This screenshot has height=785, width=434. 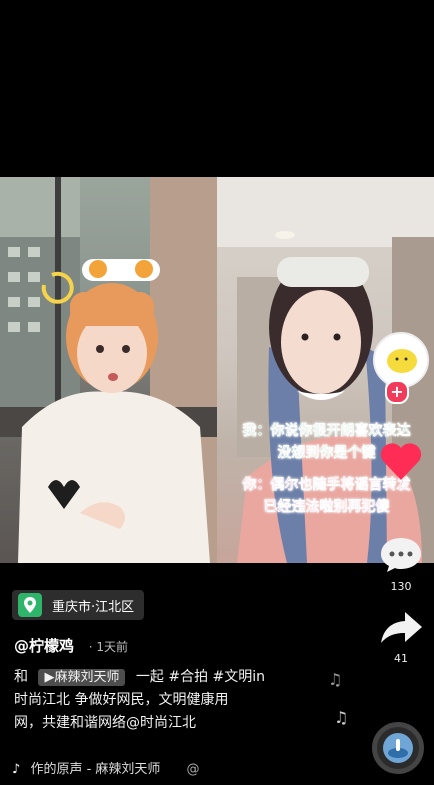 I want to click on location-tag: 重庆市·江北区, so click(x=78, y=605).